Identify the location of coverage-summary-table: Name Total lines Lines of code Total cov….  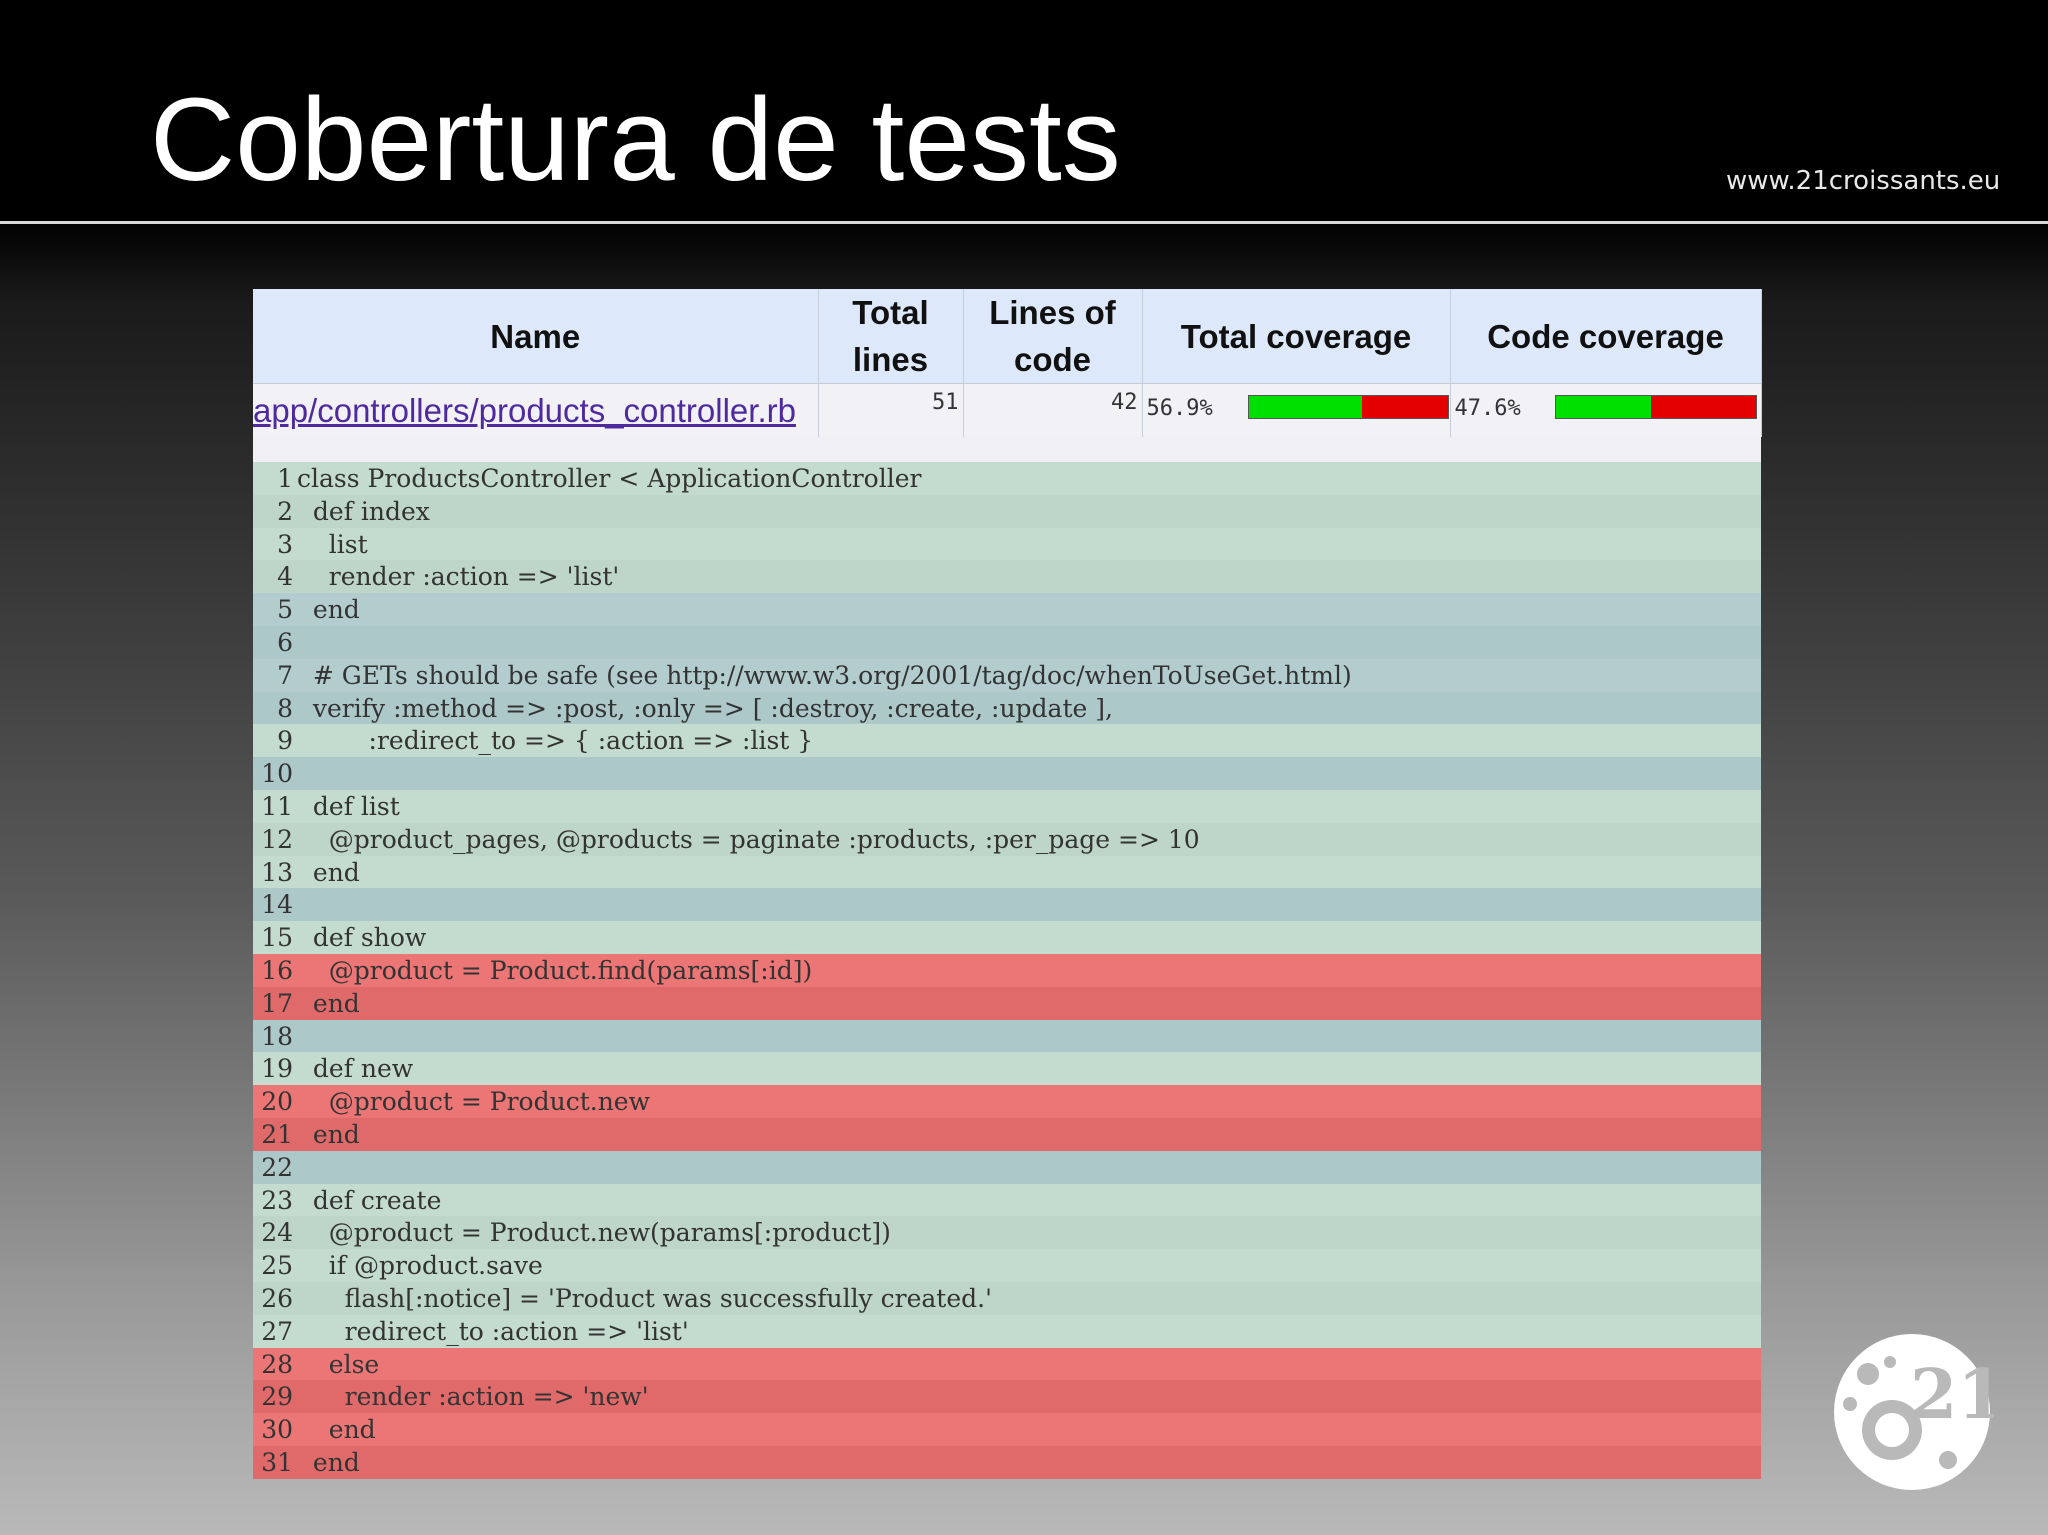
(1007, 363).